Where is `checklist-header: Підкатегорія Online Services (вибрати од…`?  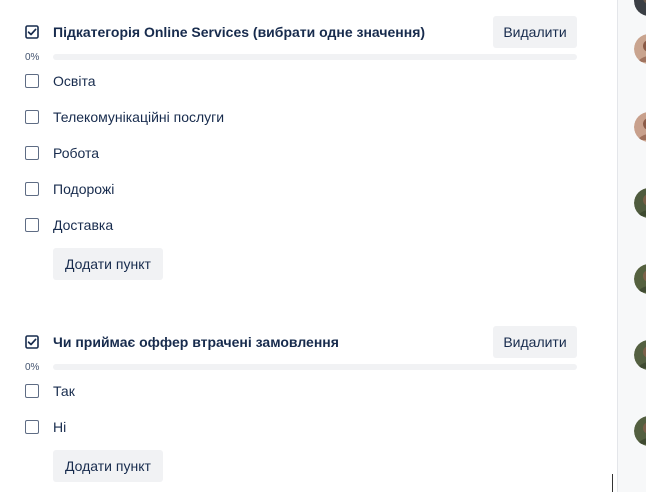
checklist-header: Підкатегорія Online Services (вибрати од… is located at coordinates (301, 32).